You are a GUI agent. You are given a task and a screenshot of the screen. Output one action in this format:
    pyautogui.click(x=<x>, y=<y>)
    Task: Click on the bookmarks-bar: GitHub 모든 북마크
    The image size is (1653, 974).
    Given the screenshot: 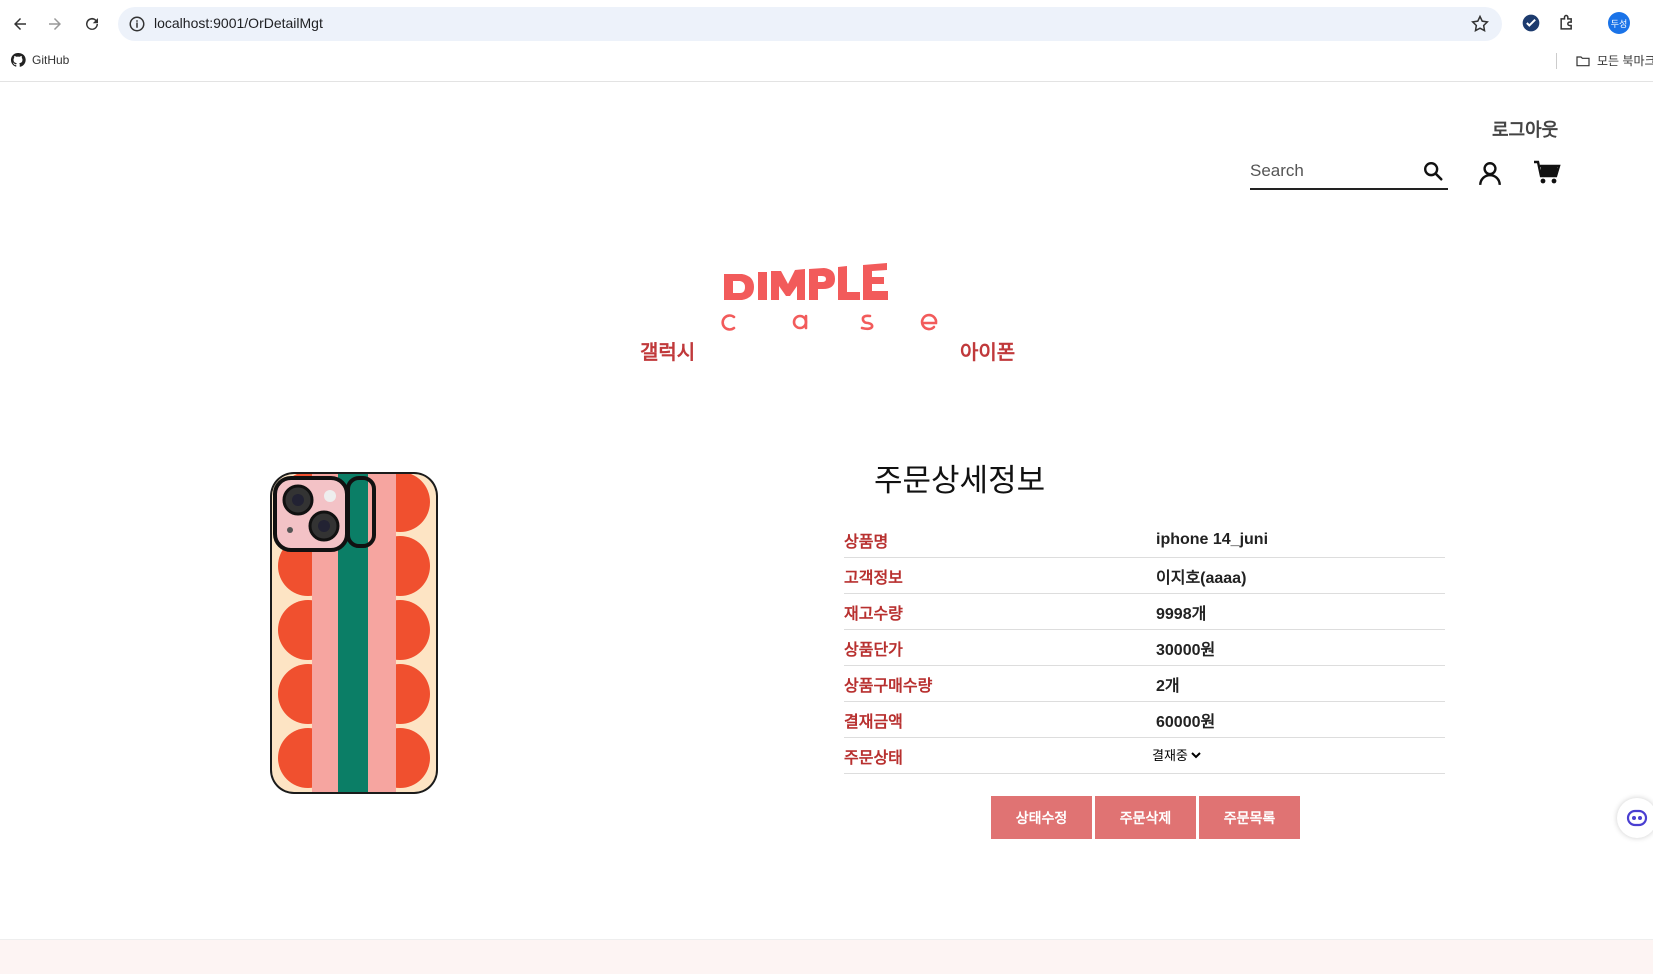 What is the action you would take?
    pyautogui.click(x=826, y=61)
    